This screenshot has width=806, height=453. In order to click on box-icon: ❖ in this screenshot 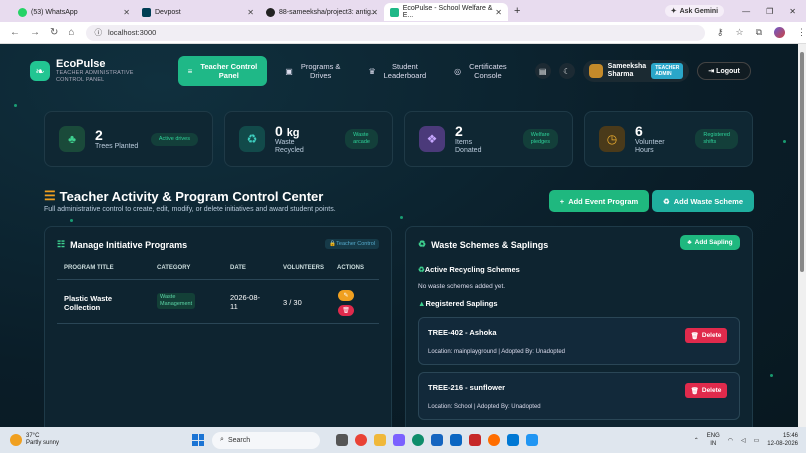, I will do `click(432, 139)`.